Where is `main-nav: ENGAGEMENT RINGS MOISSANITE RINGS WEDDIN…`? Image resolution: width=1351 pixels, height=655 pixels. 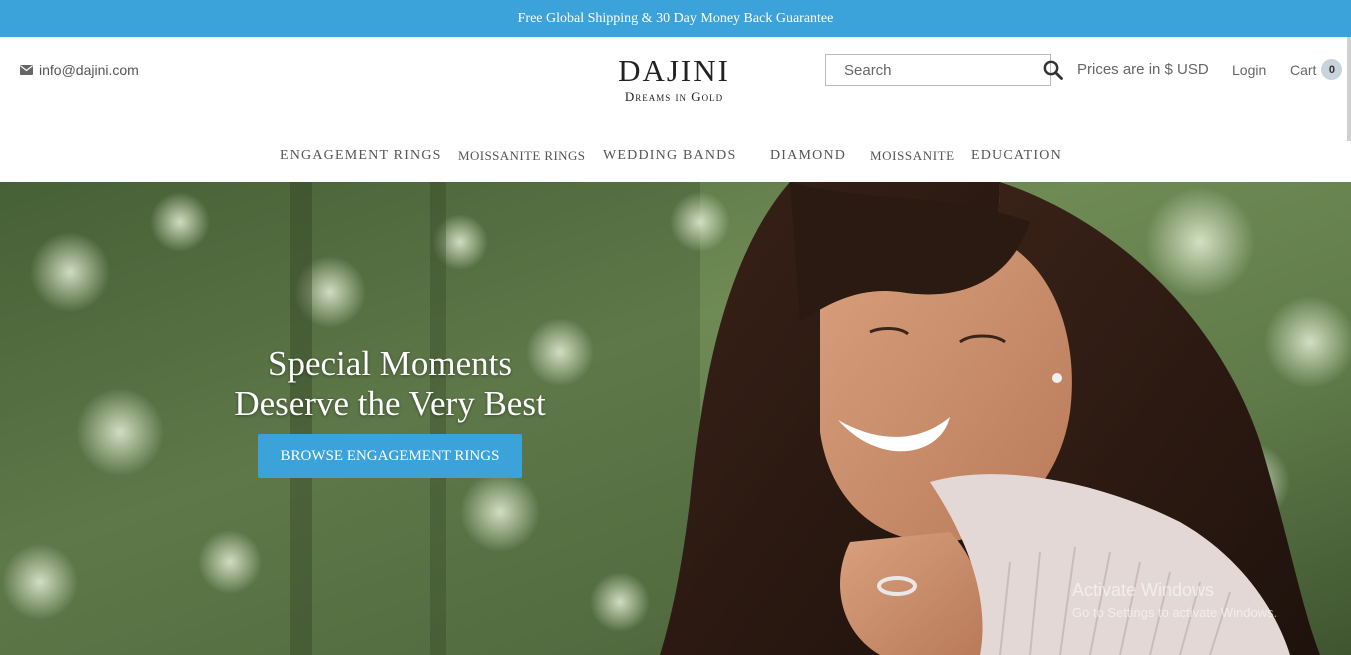
main-nav: ENGAGEMENT RINGS MOISSANITE RINGS WEDDIN… is located at coordinates (675, 157).